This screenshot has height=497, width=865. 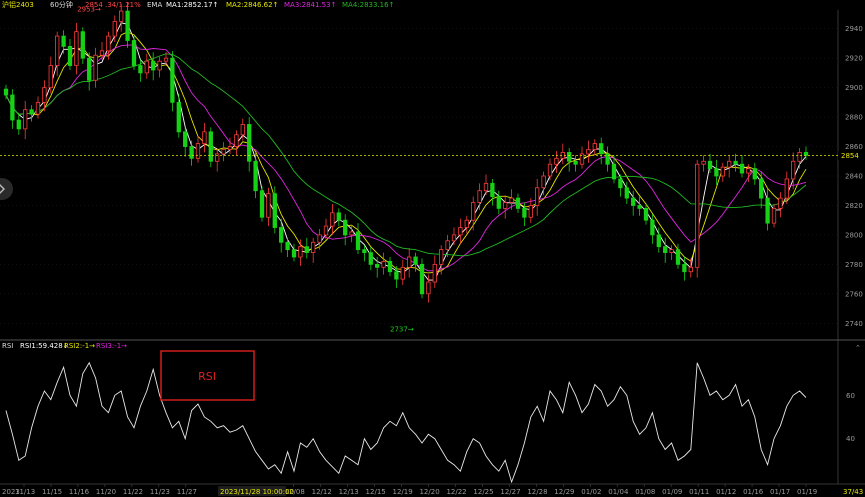 I want to click on time-tick-label: 11/22, so click(x=133, y=492).